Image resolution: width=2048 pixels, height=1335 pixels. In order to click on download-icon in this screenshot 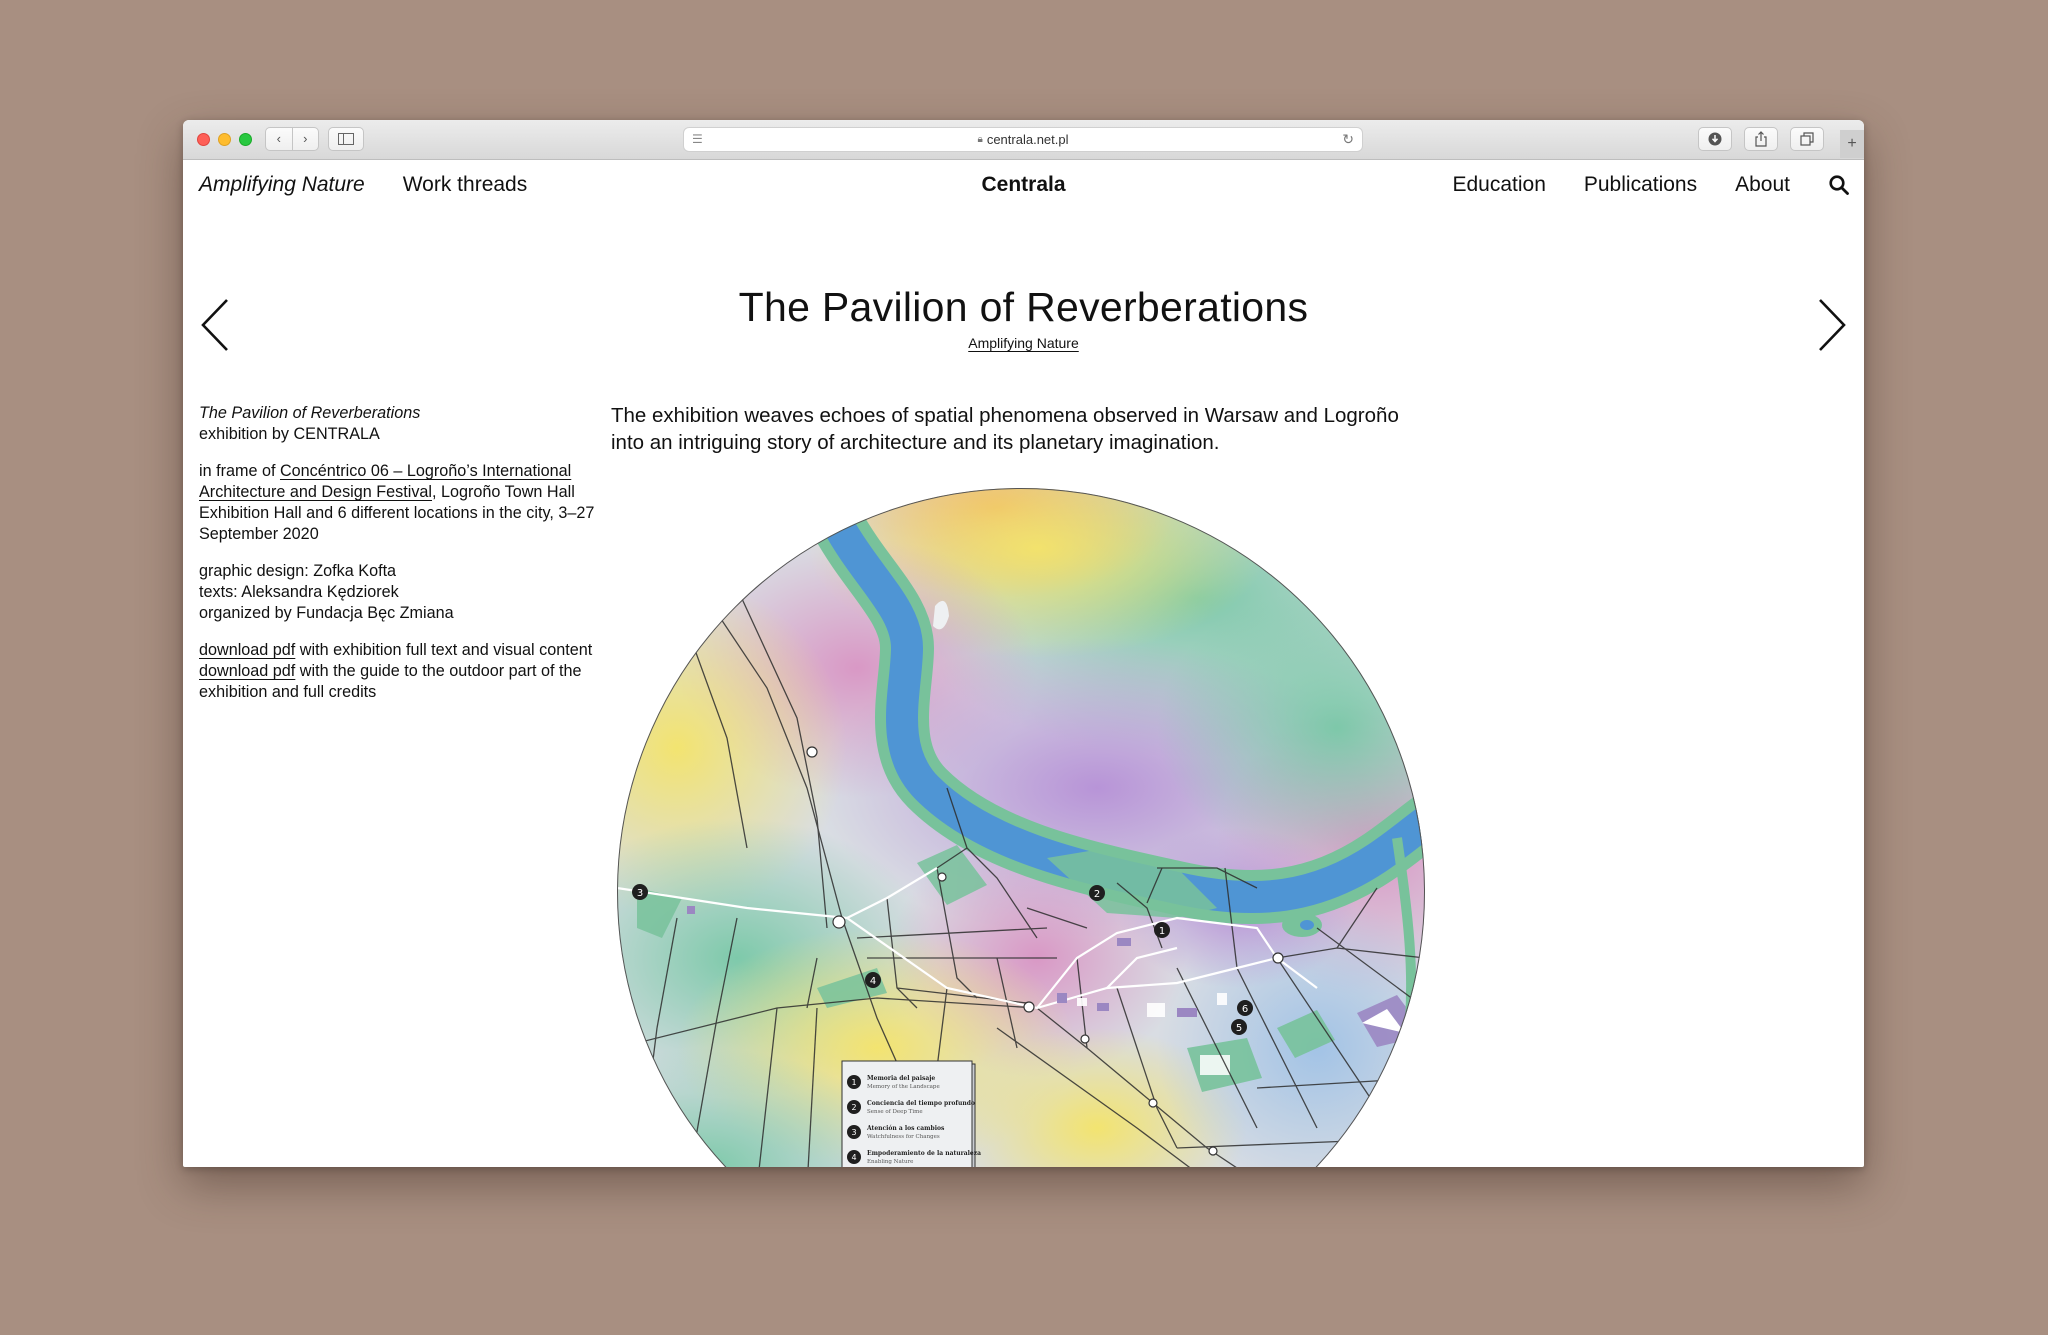, I will do `click(1715, 139)`.